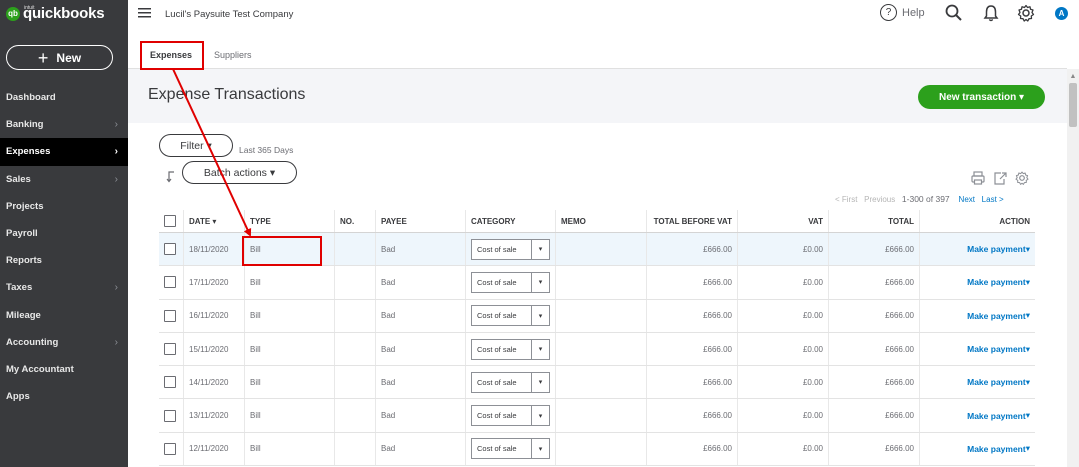 This screenshot has width=1079, height=467. I want to click on checkbox, so click(170, 221).